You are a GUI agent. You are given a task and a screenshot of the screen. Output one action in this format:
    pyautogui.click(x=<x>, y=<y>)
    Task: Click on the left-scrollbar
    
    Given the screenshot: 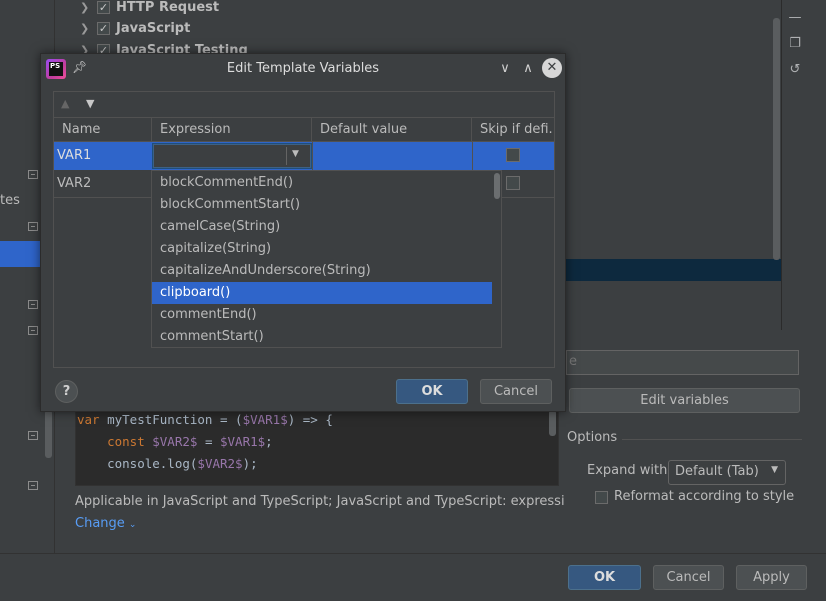 What is the action you would take?
    pyautogui.click(x=48, y=434)
    